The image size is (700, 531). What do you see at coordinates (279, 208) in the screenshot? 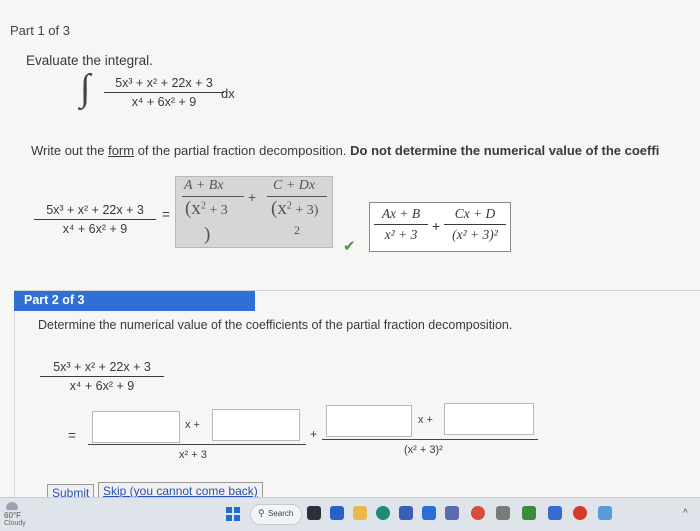
I see `gray-term2-den-a: (x` at bounding box center [279, 208].